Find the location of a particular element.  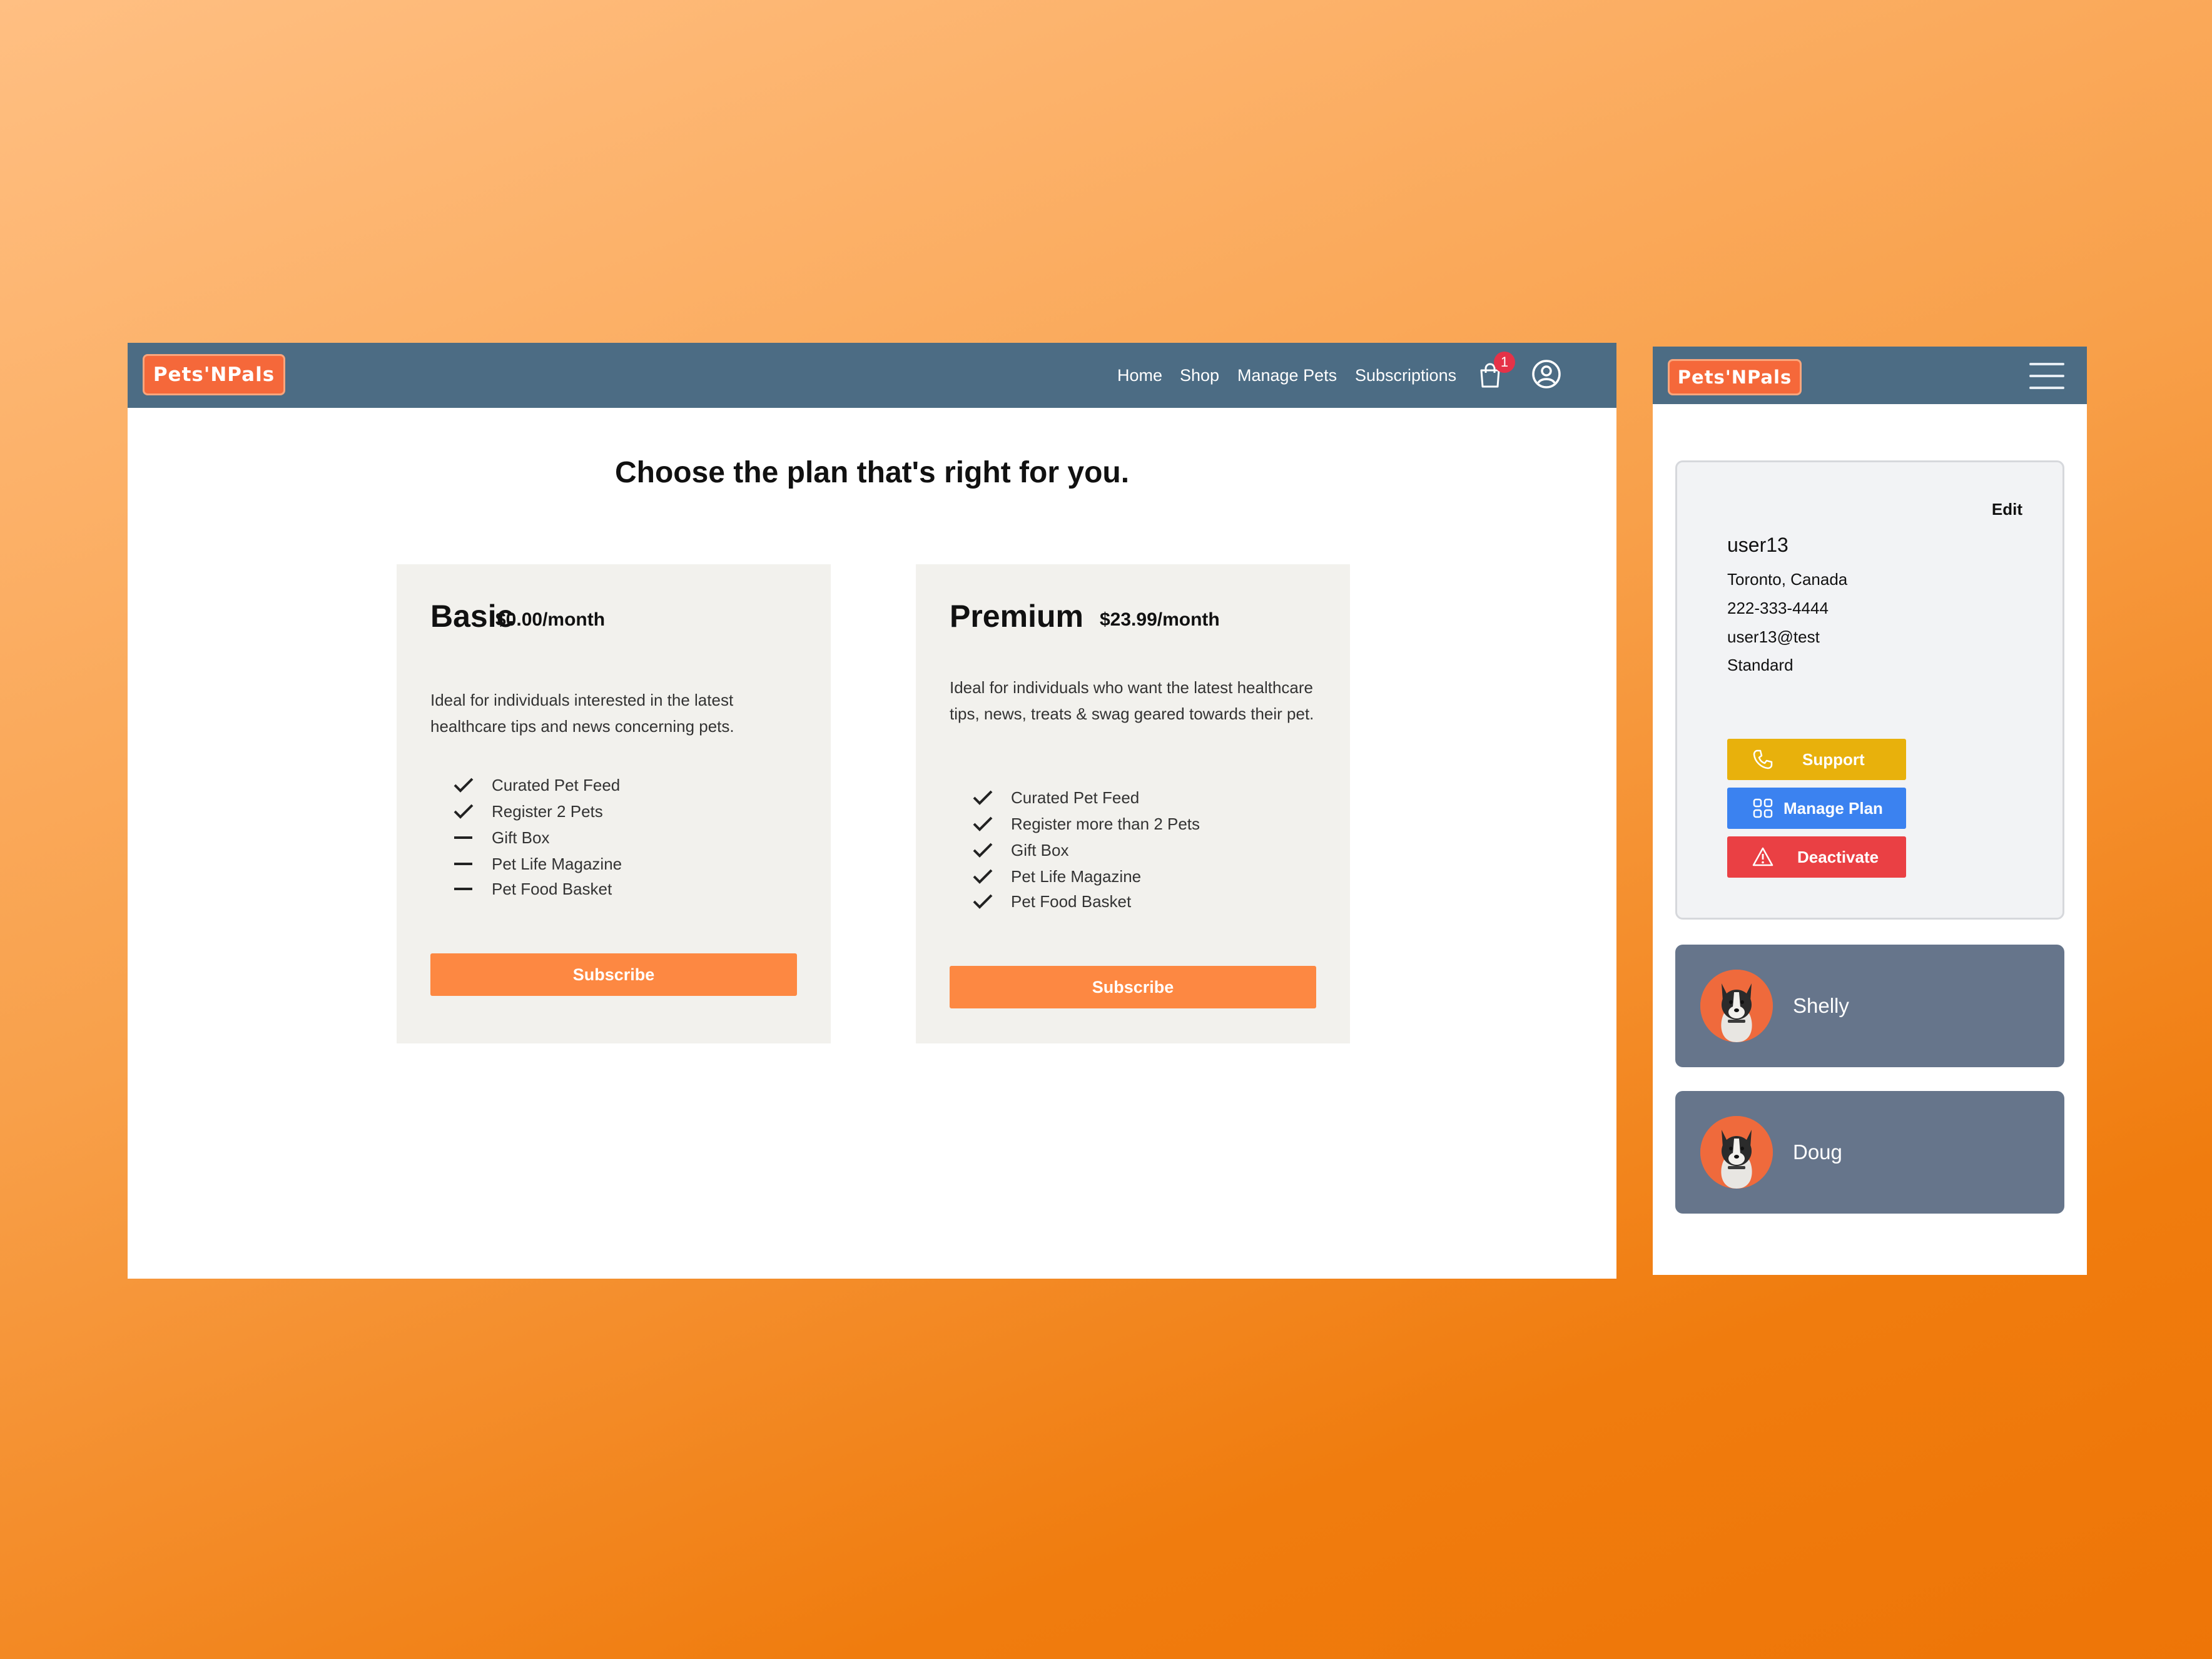

grid-icon is located at coordinates (1763, 808).